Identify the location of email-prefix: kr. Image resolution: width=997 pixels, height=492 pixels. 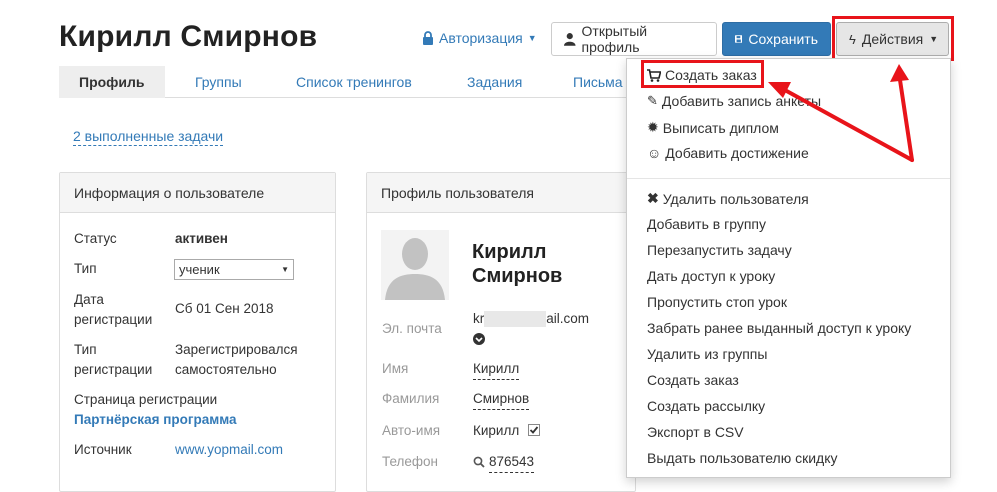
(479, 318).